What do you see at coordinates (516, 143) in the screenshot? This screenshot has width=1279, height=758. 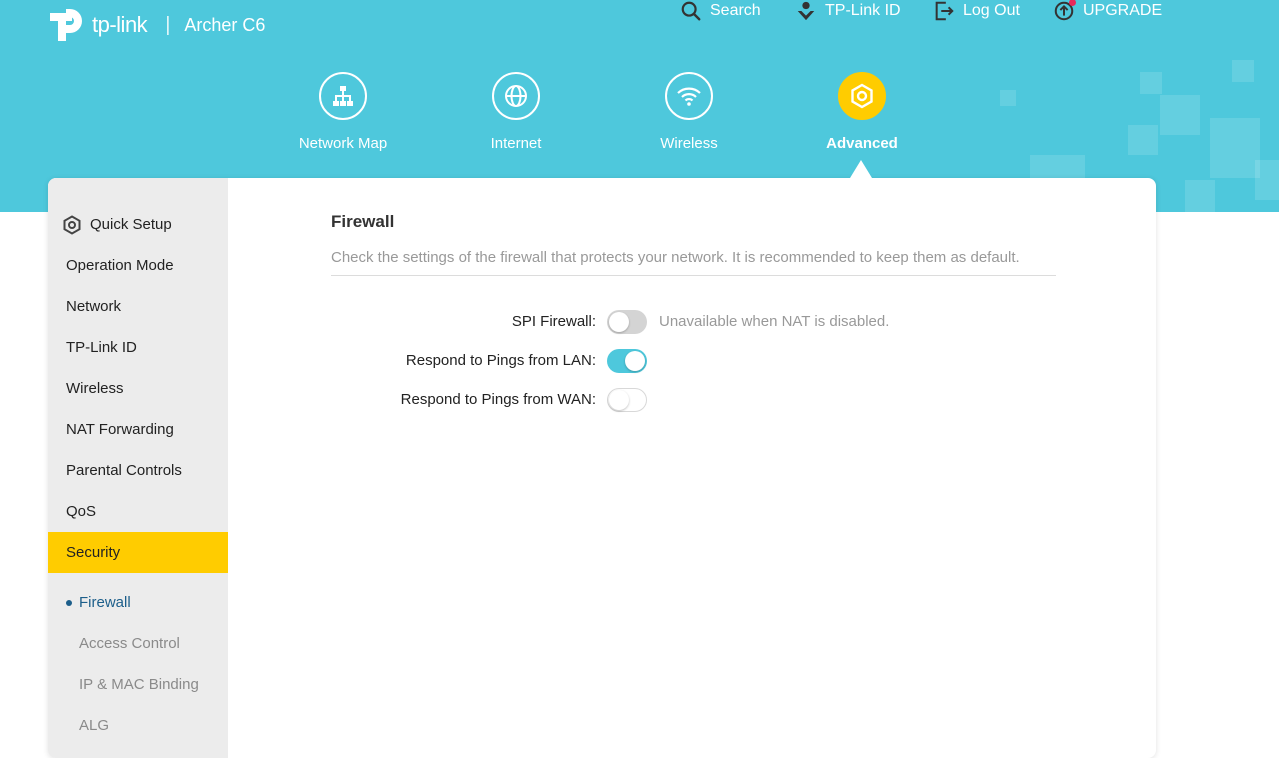 I see `nav-label: Internet` at bounding box center [516, 143].